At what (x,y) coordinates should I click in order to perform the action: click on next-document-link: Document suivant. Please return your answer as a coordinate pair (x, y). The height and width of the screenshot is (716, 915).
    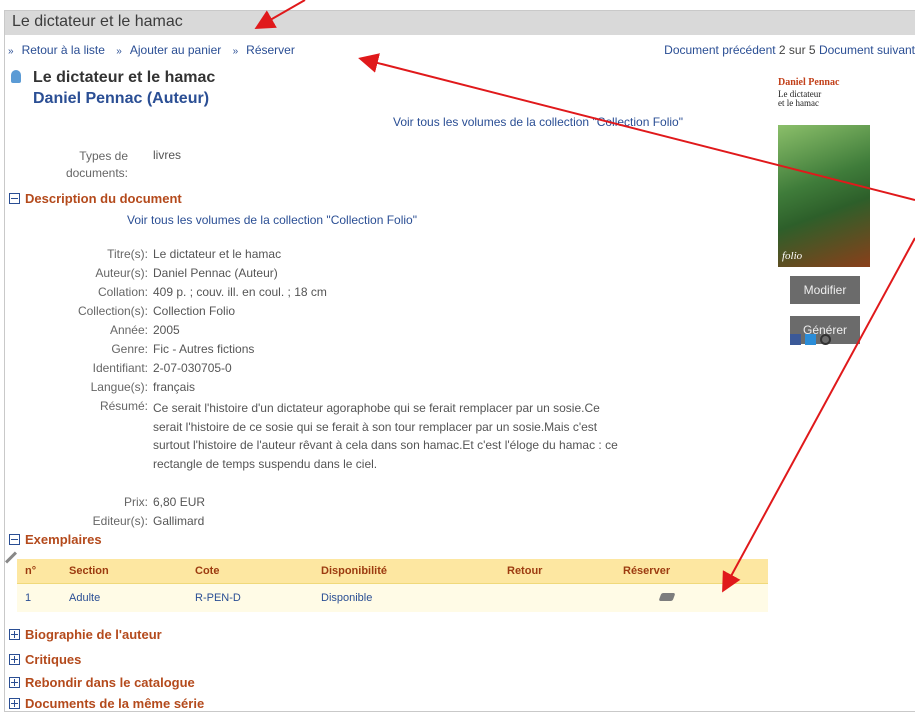
    Looking at the image, I should click on (867, 50).